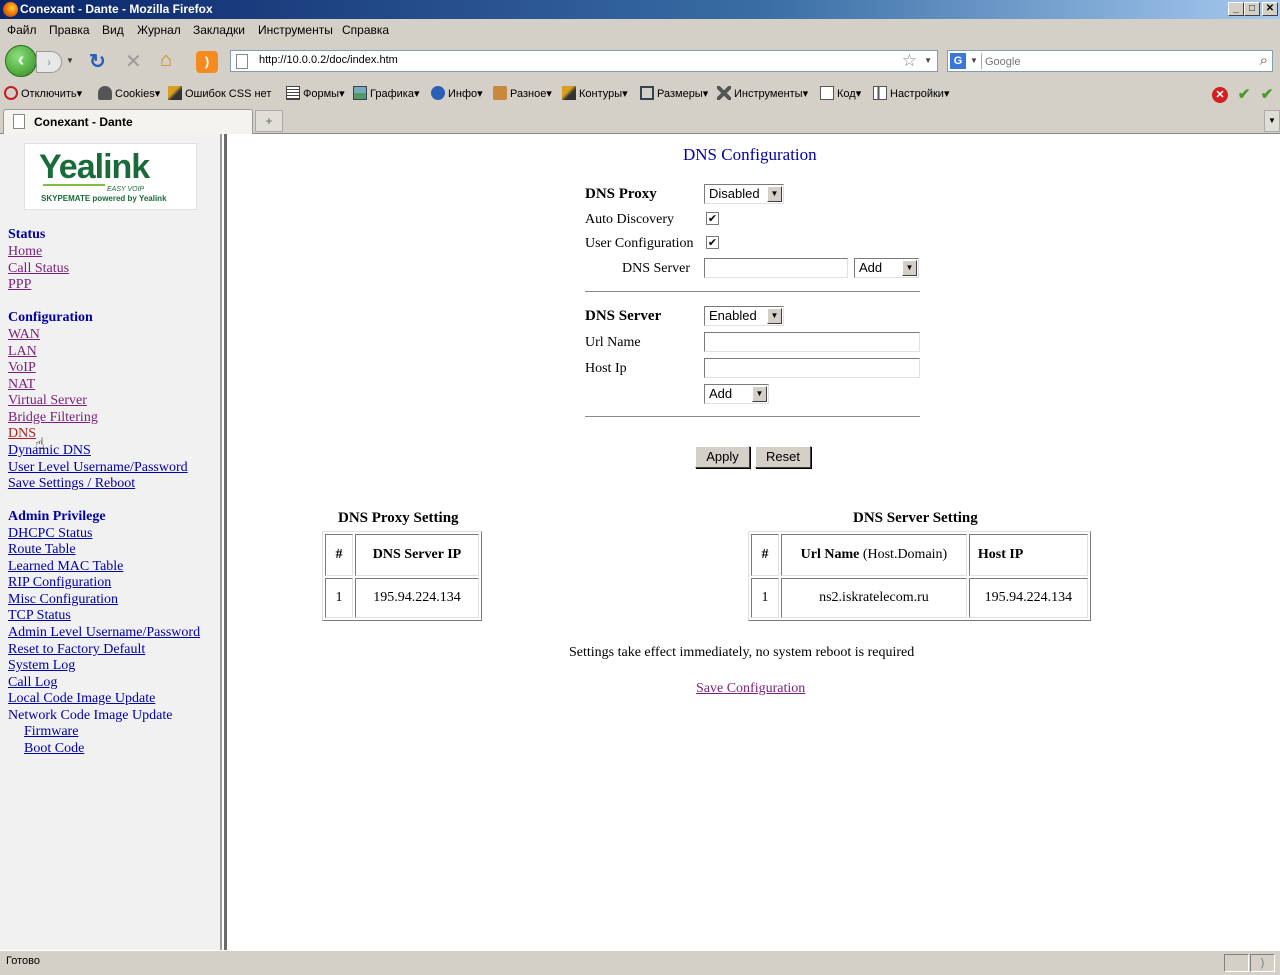  Describe the element at coordinates (874, 598) in the screenshot. I see `table-cell: ns2.iskratelecom.ru` at that location.